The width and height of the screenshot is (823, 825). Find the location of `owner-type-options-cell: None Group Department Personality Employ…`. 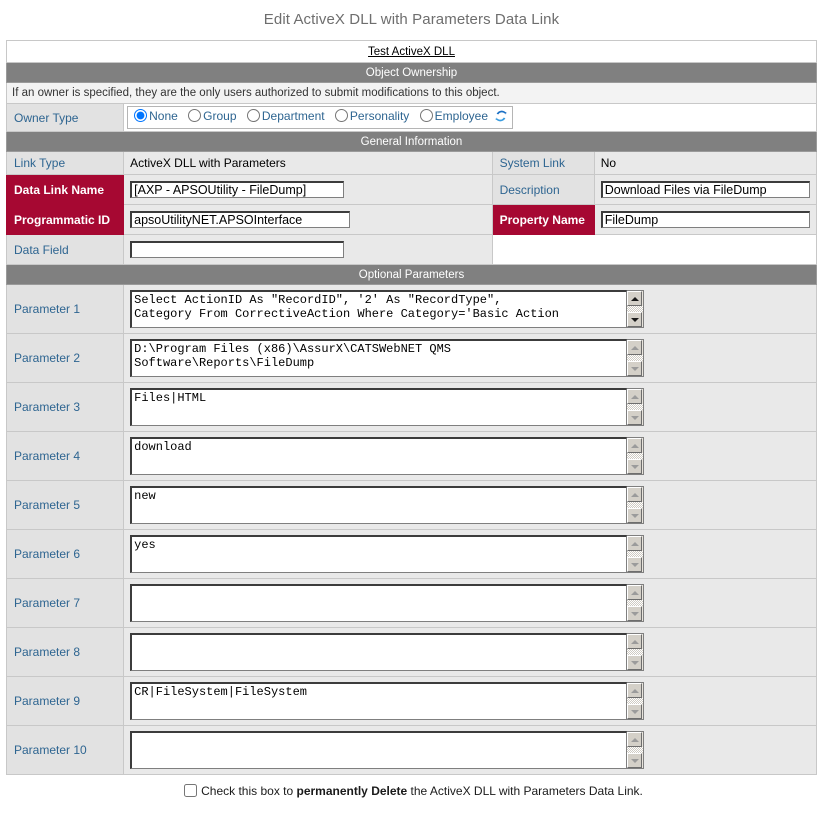

owner-type-options-cell: None Group Department Personality Employ… is located at coordinates (470, 117).